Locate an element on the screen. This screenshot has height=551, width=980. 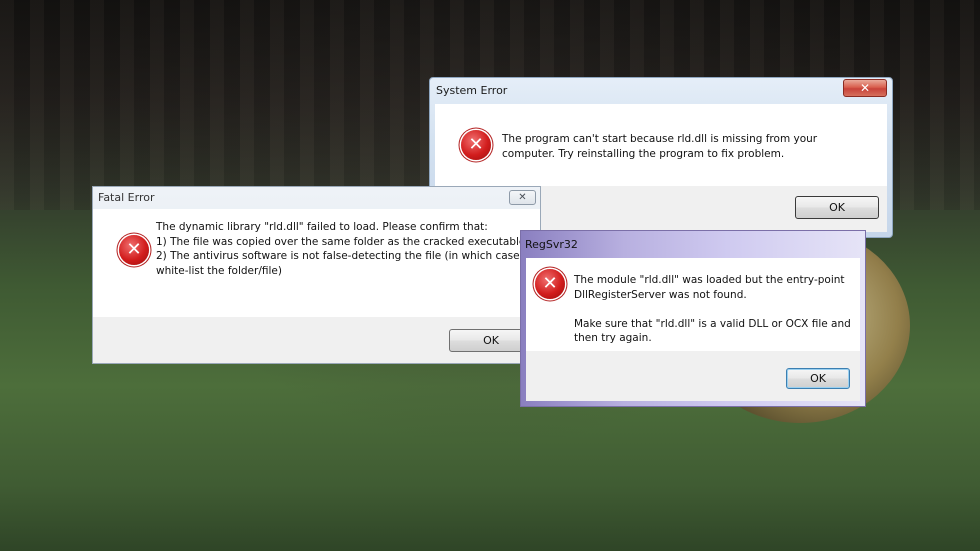
system-error-ok-button: OK is located at coordinates (837, 207).